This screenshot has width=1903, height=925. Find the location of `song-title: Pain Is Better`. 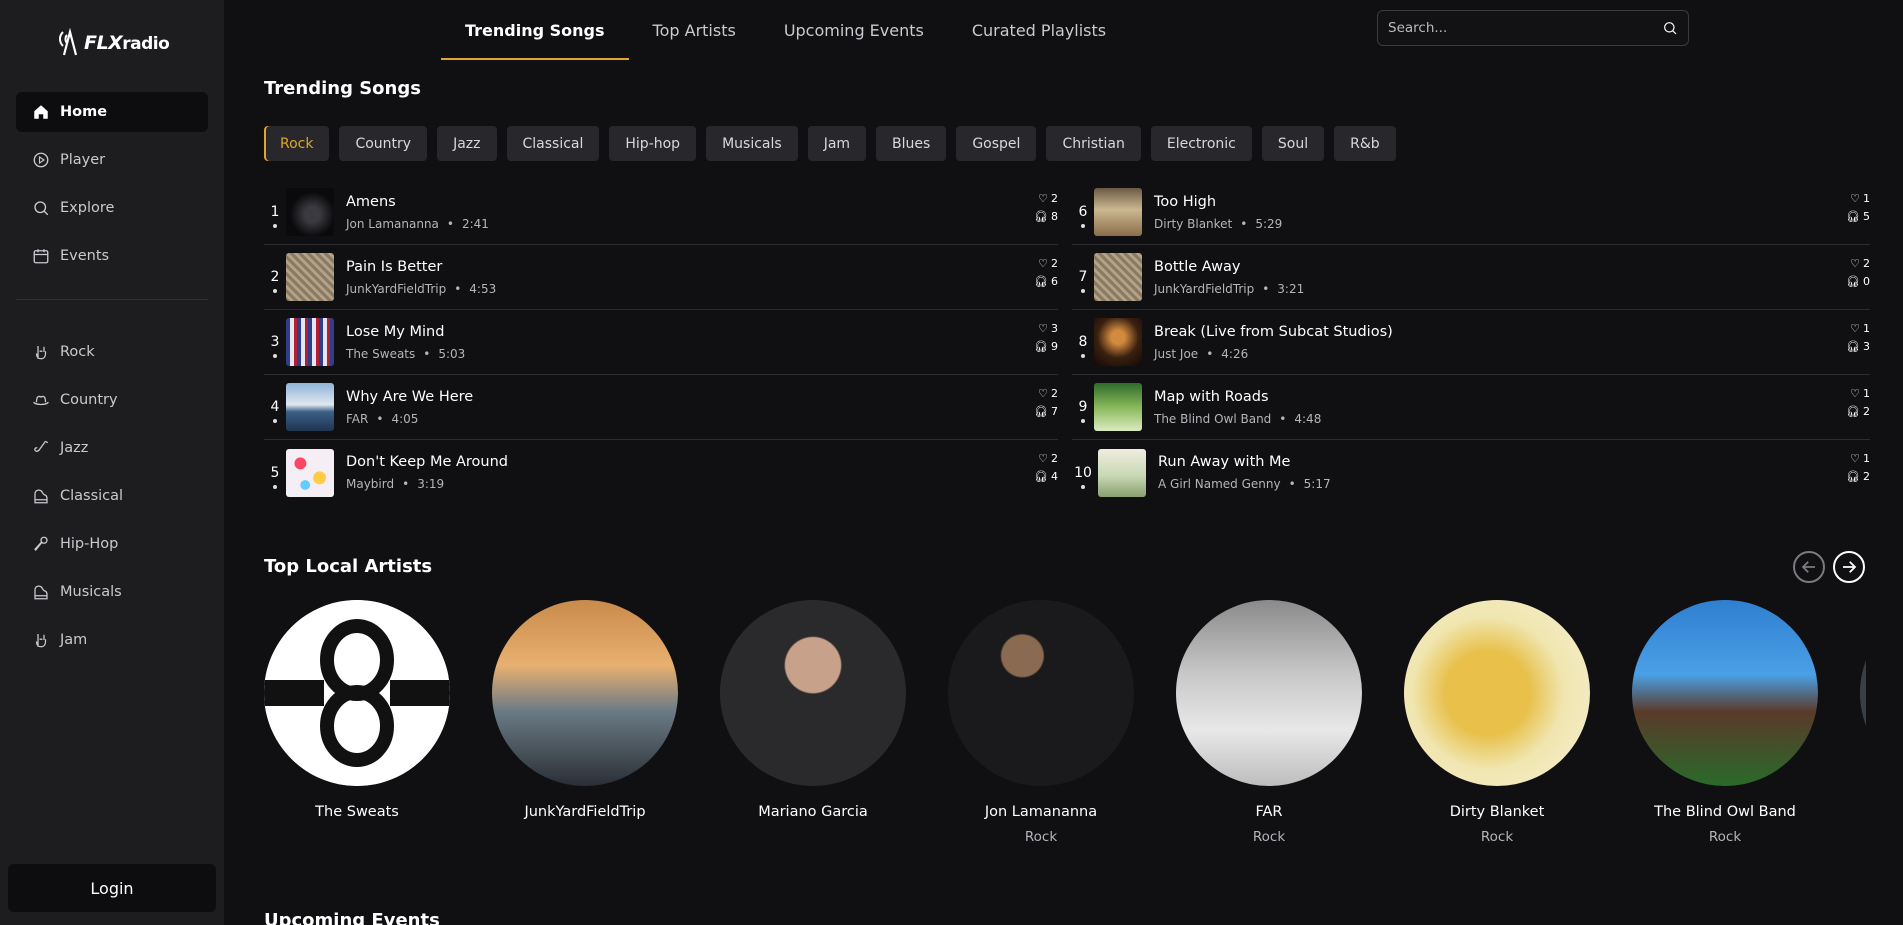

song-title: Pain Is Better is located at coordinates (702, 267).